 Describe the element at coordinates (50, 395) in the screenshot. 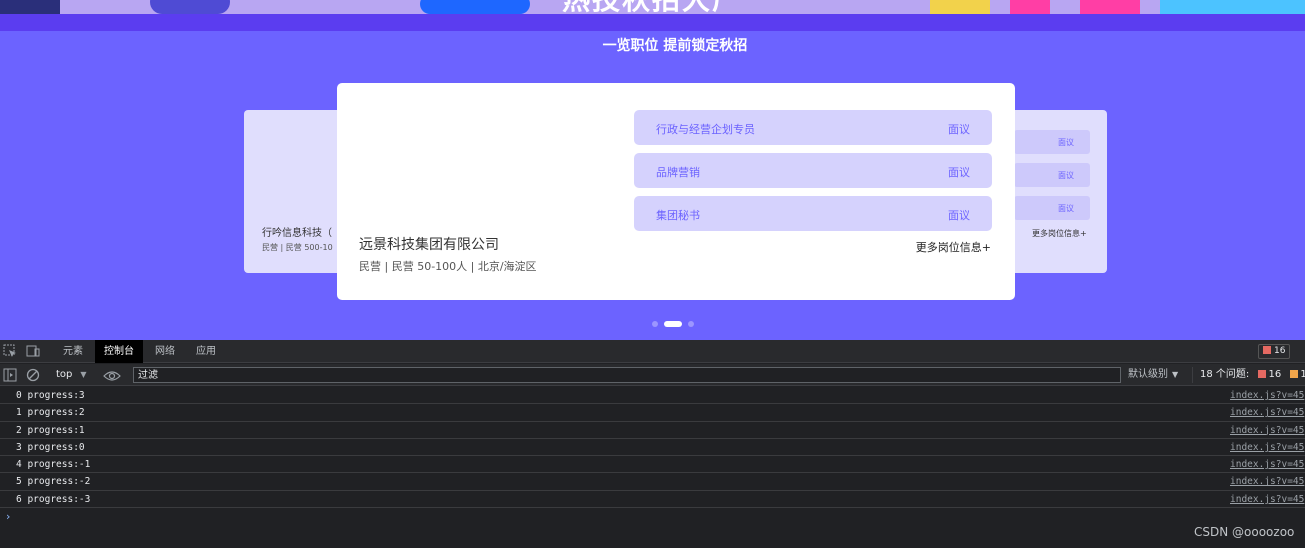

I see `log-message: 0 progress:3` at that location.